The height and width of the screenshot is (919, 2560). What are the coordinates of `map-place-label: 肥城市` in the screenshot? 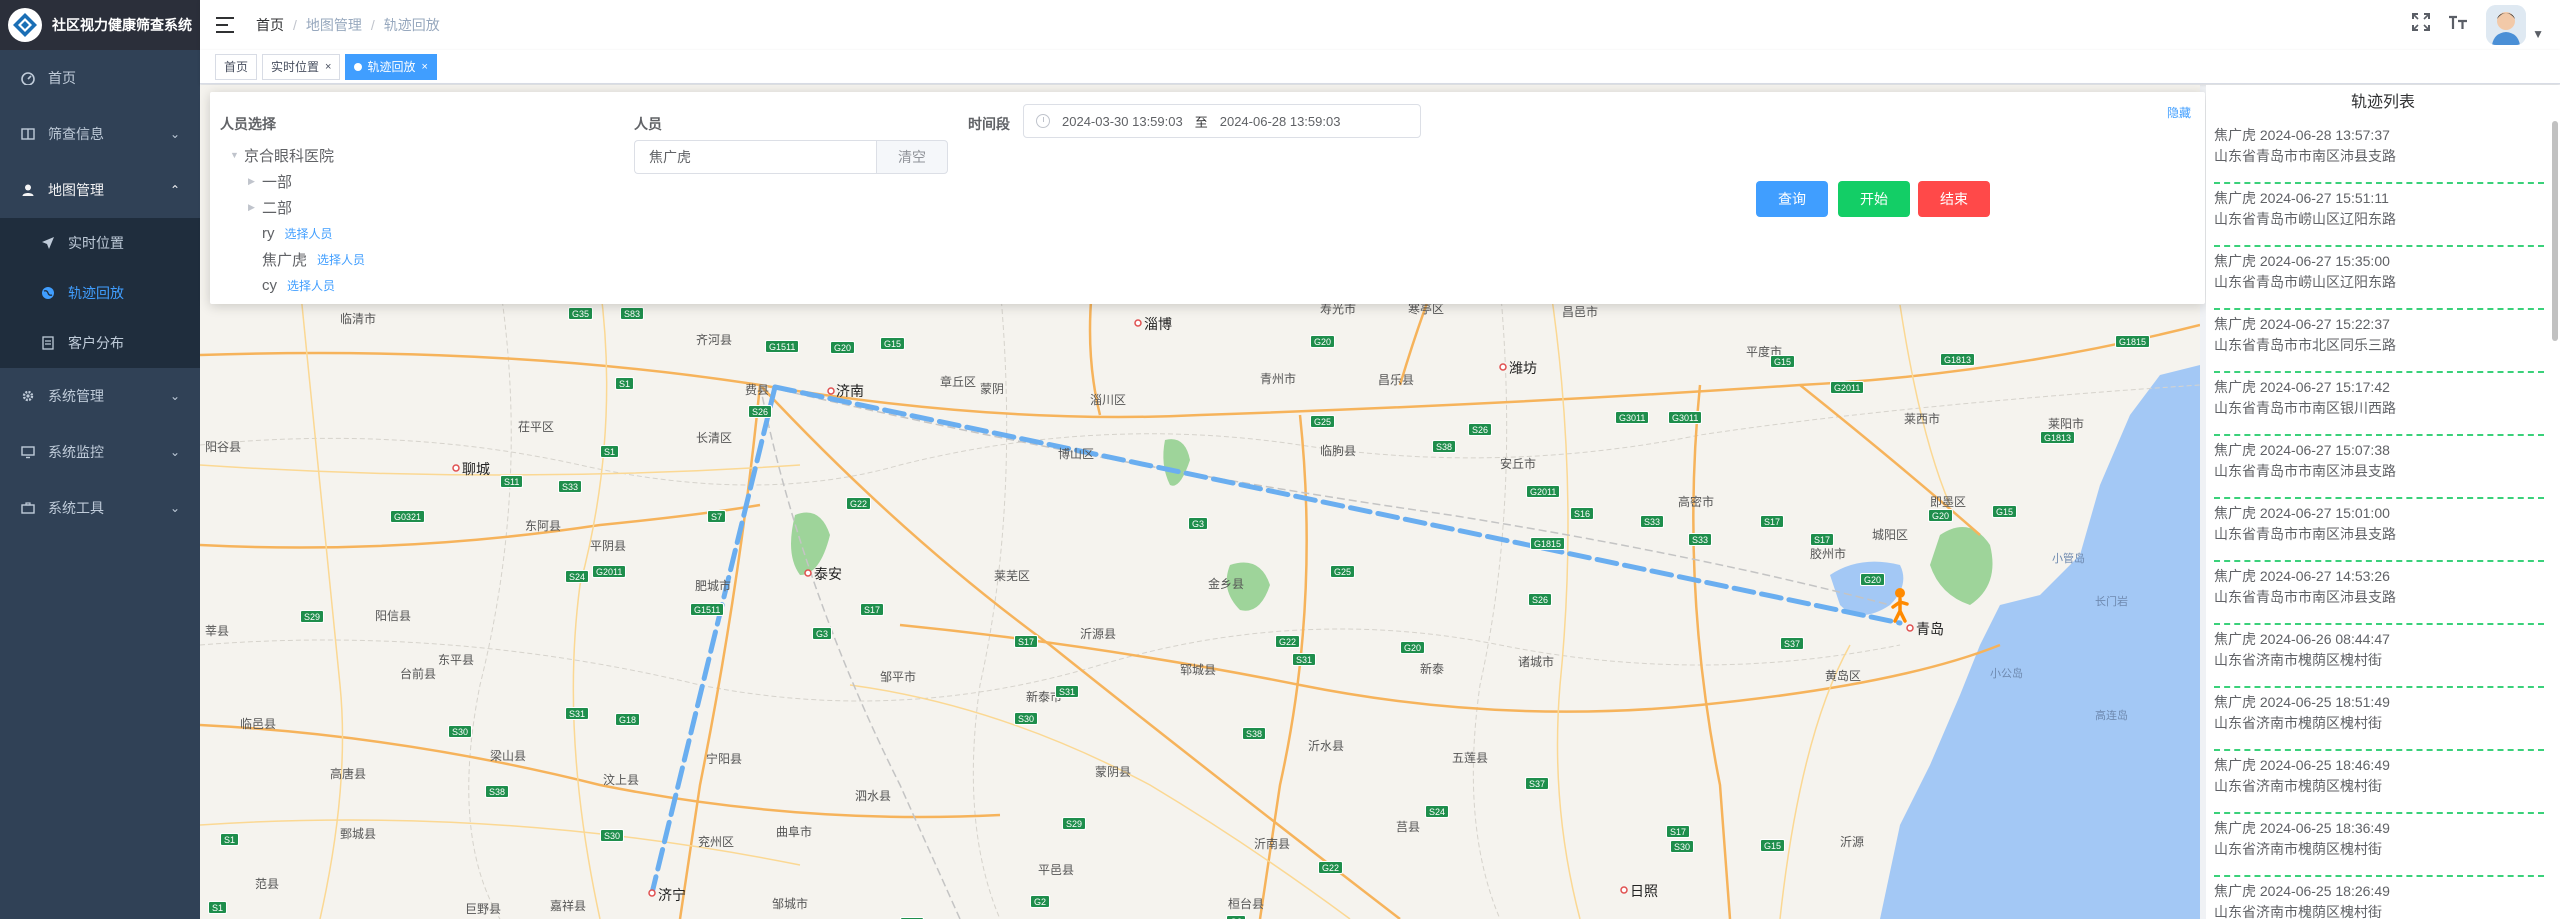 It's located at (713, 586).